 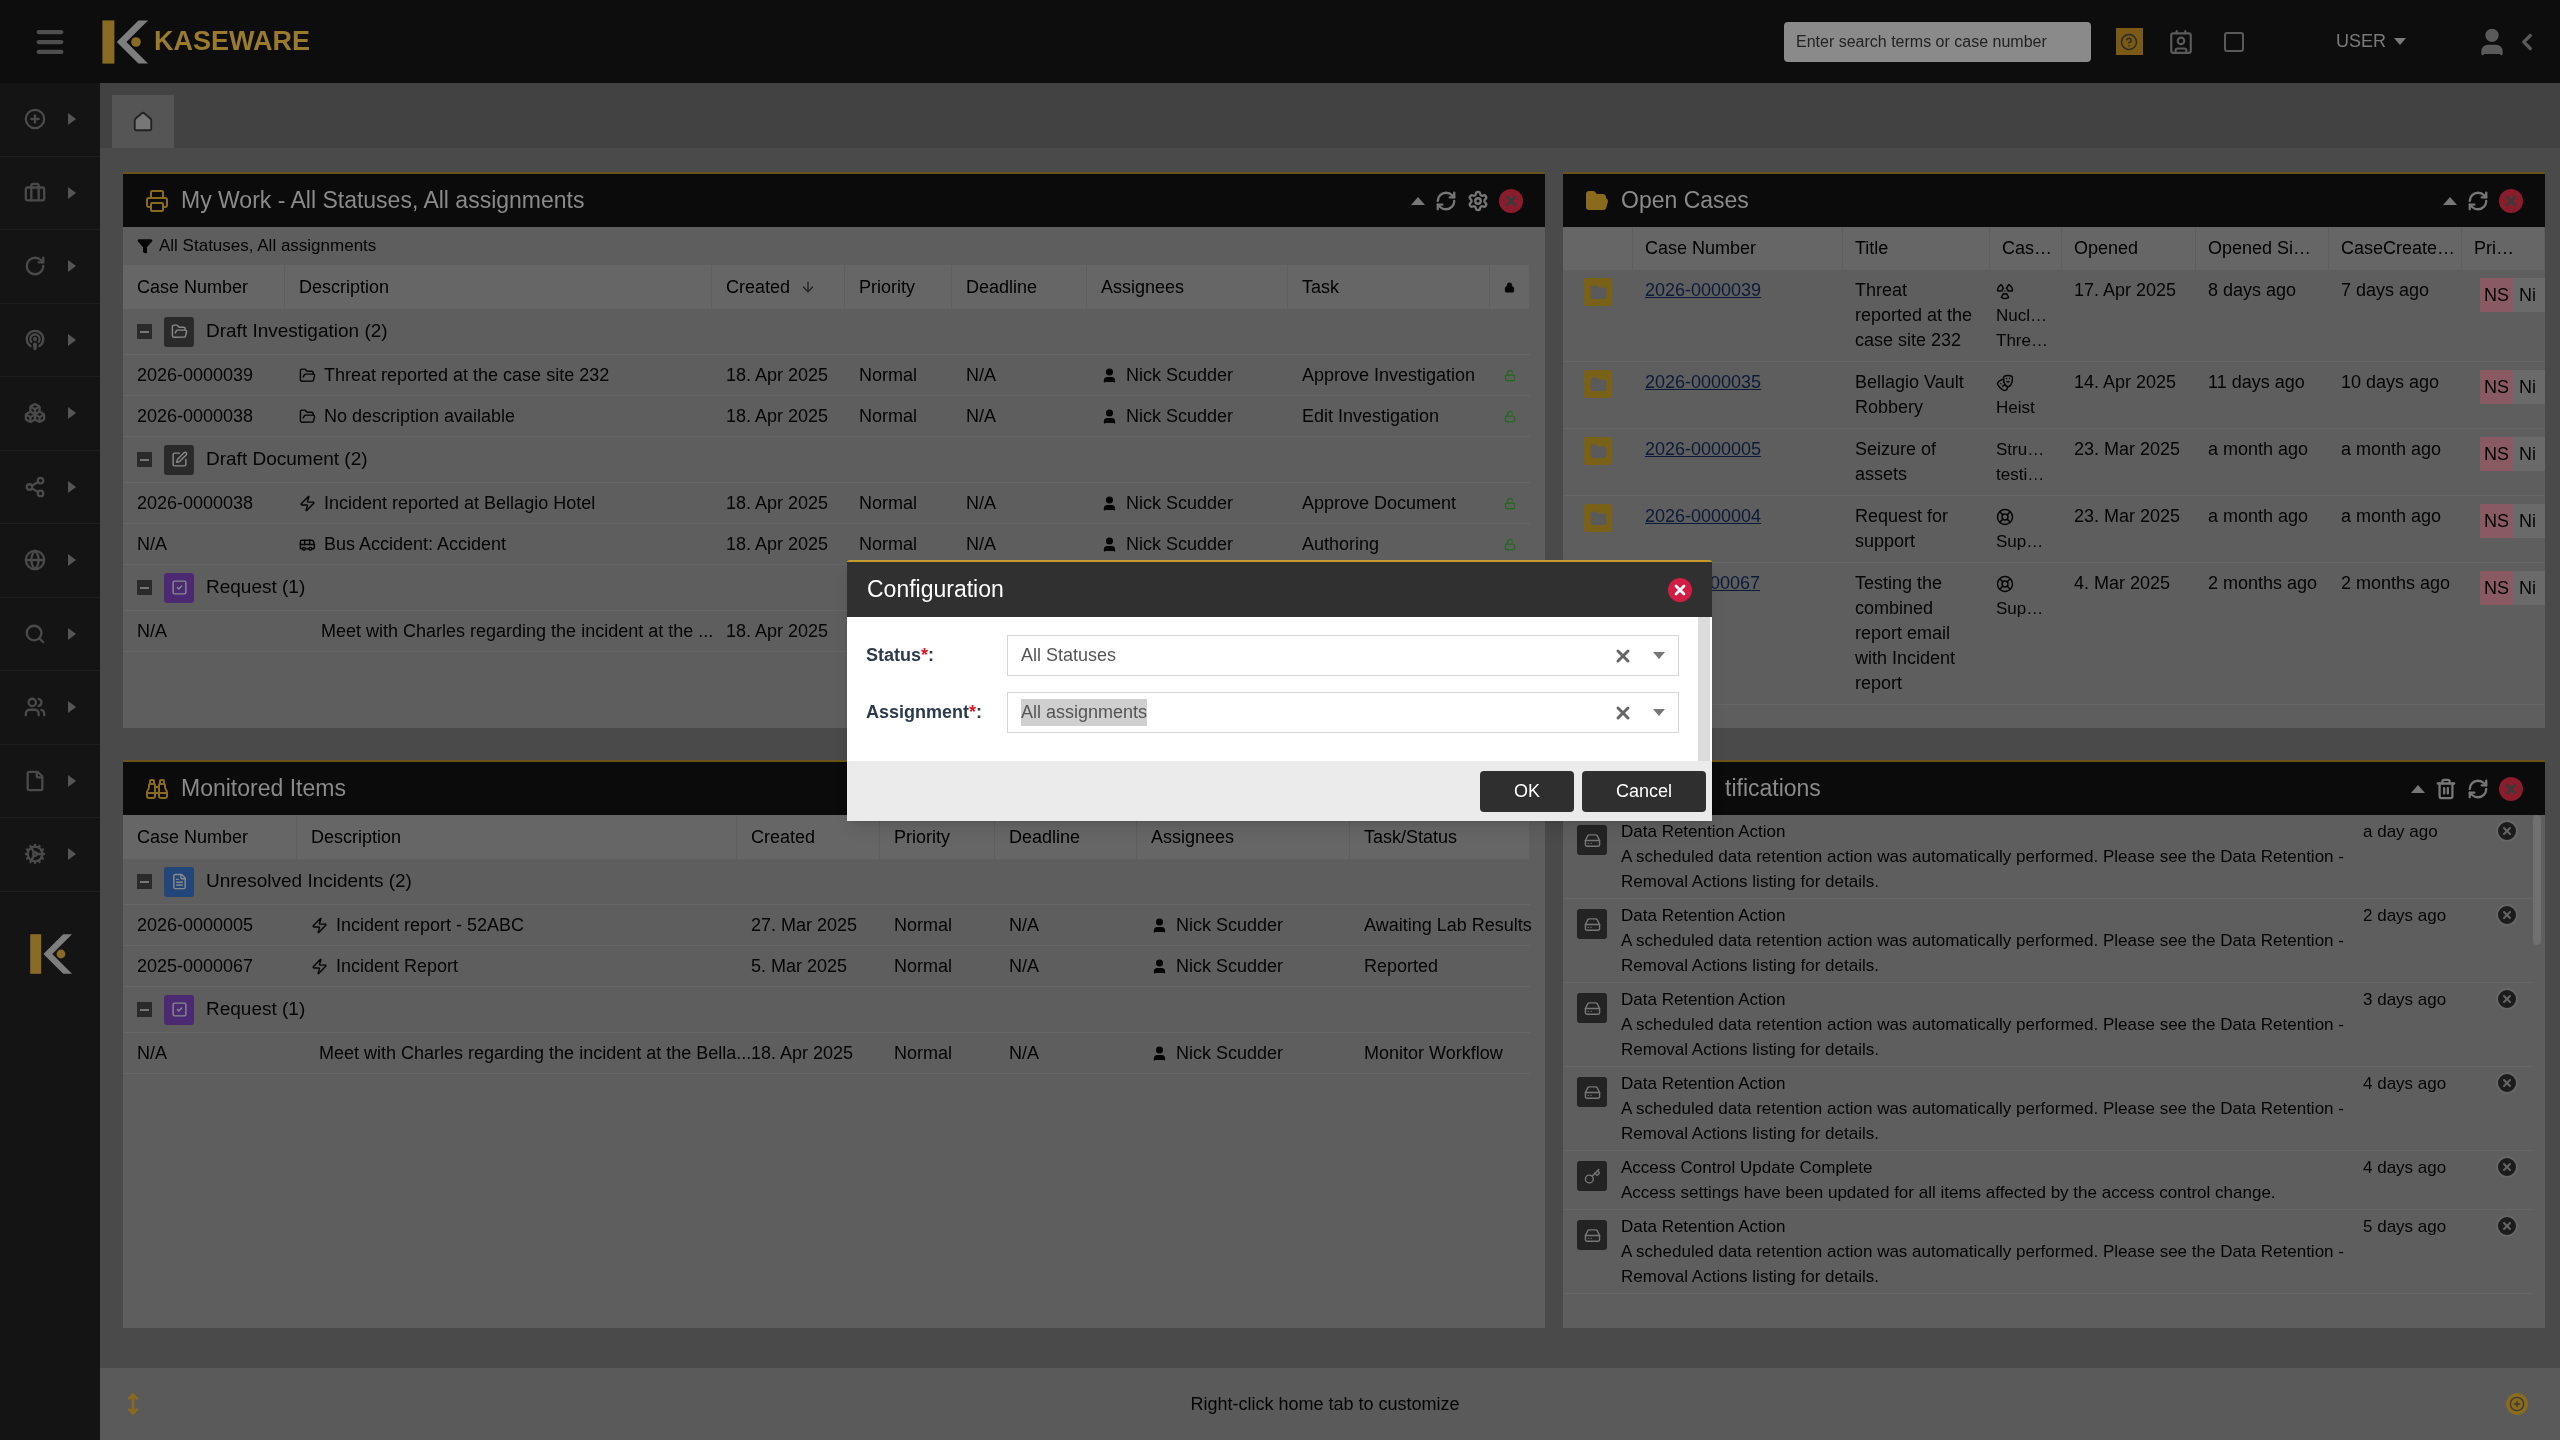 I want to click on lightning-icon, so click(x=319, y=966).